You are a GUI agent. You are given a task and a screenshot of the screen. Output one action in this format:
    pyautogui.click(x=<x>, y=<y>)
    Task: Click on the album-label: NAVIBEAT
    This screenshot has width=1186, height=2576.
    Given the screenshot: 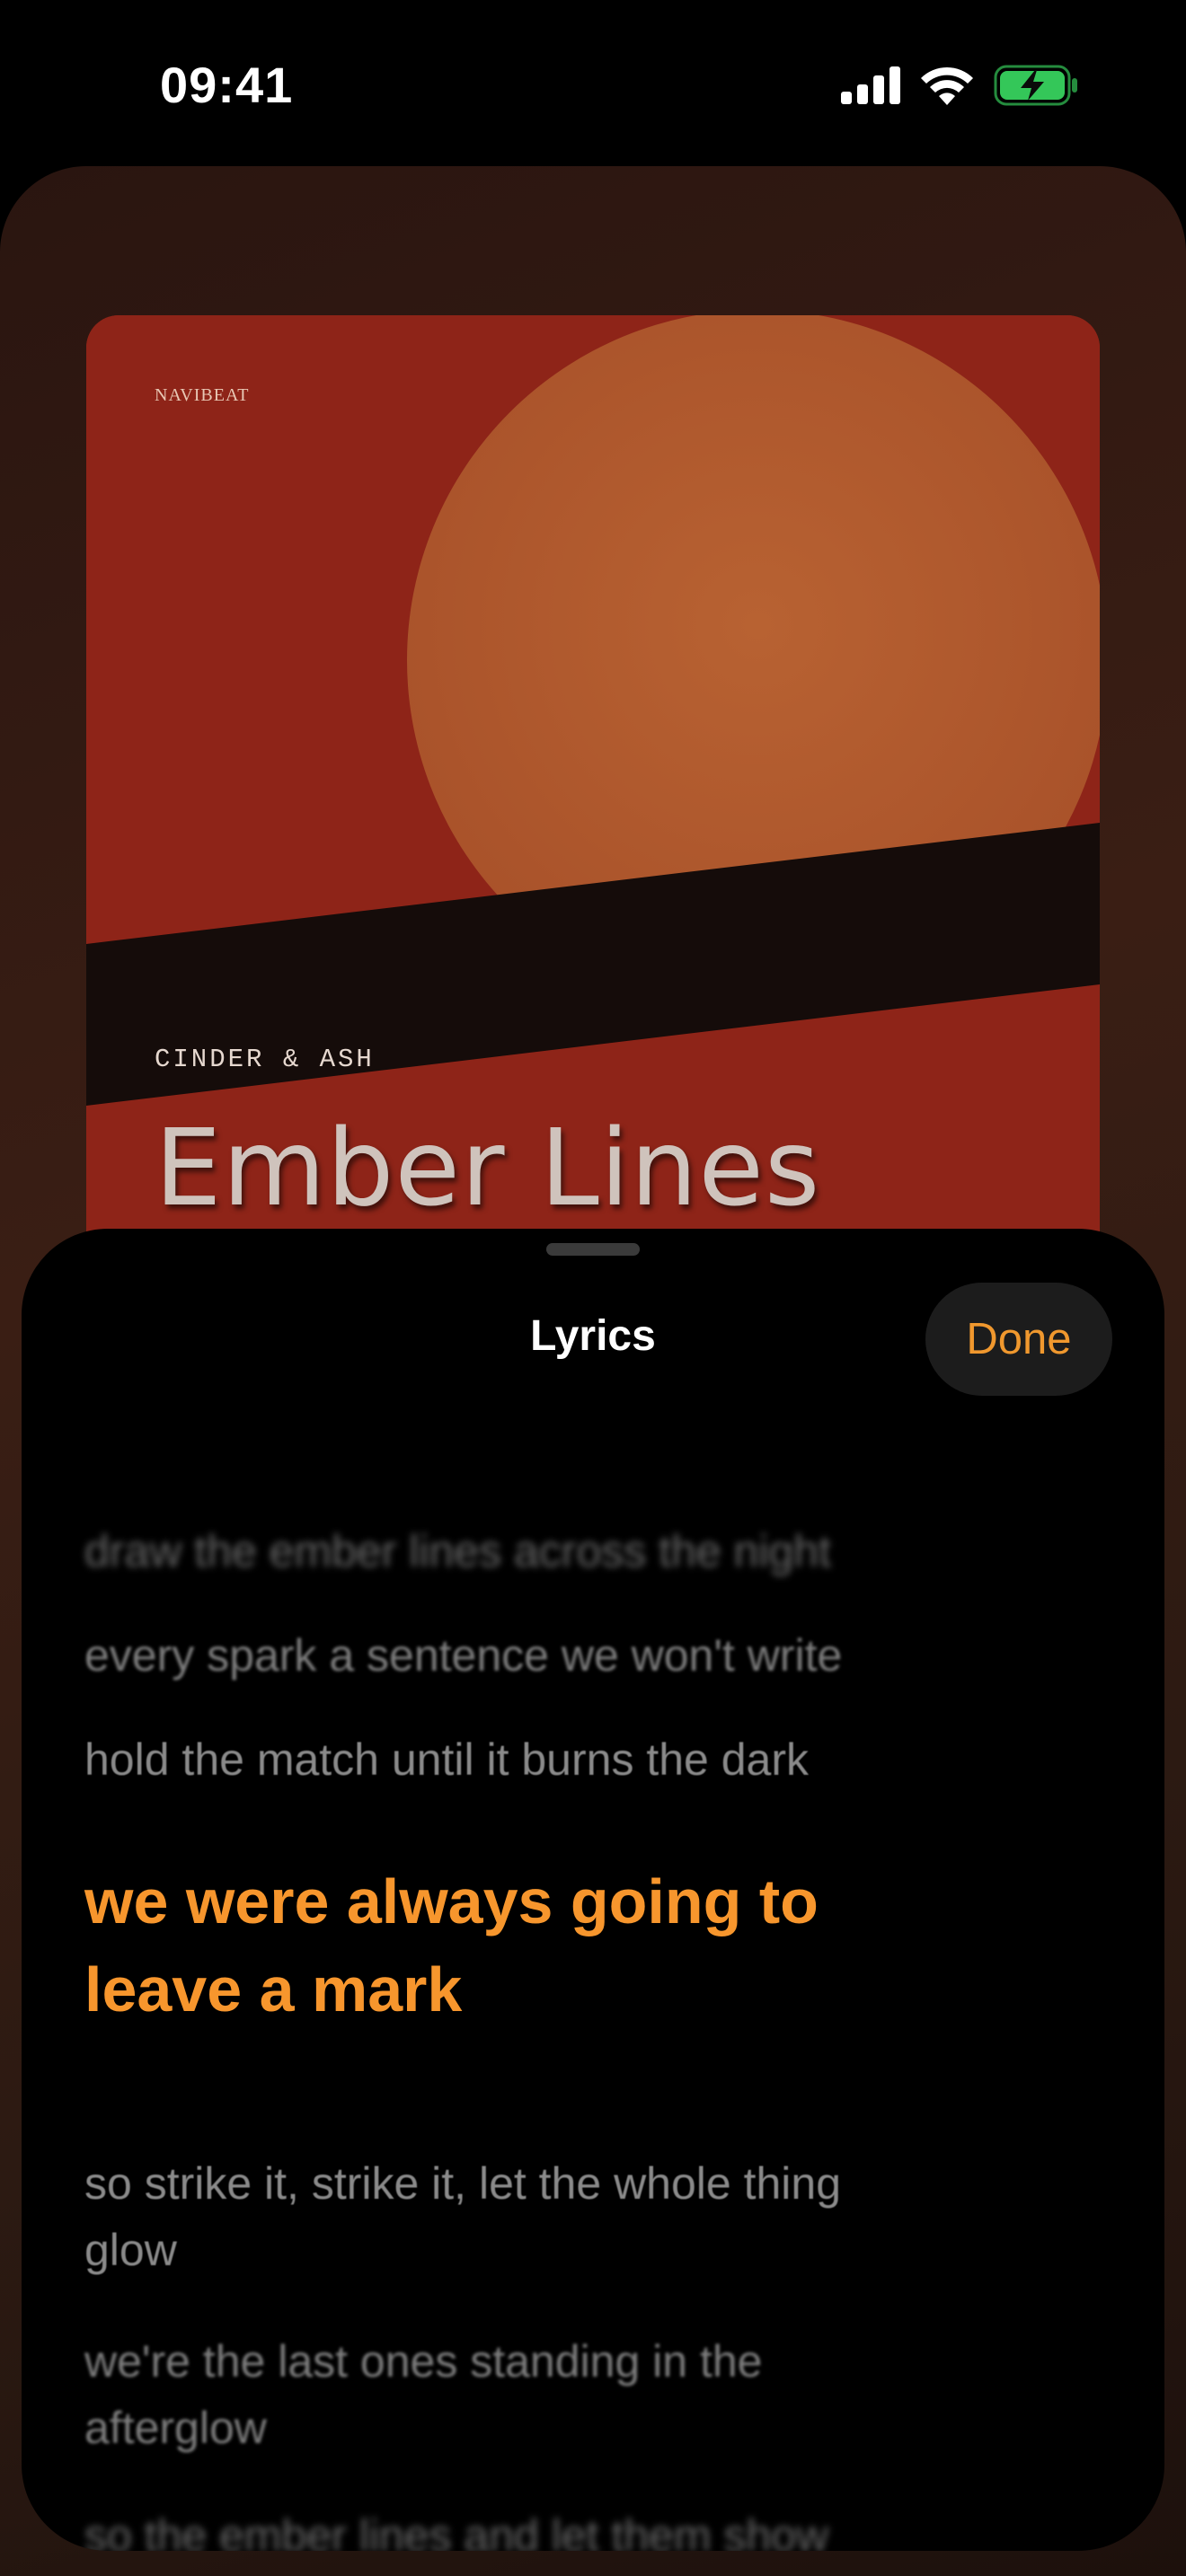 What is the action you would take?
    pyautogui.click(x=202, y=395)
    